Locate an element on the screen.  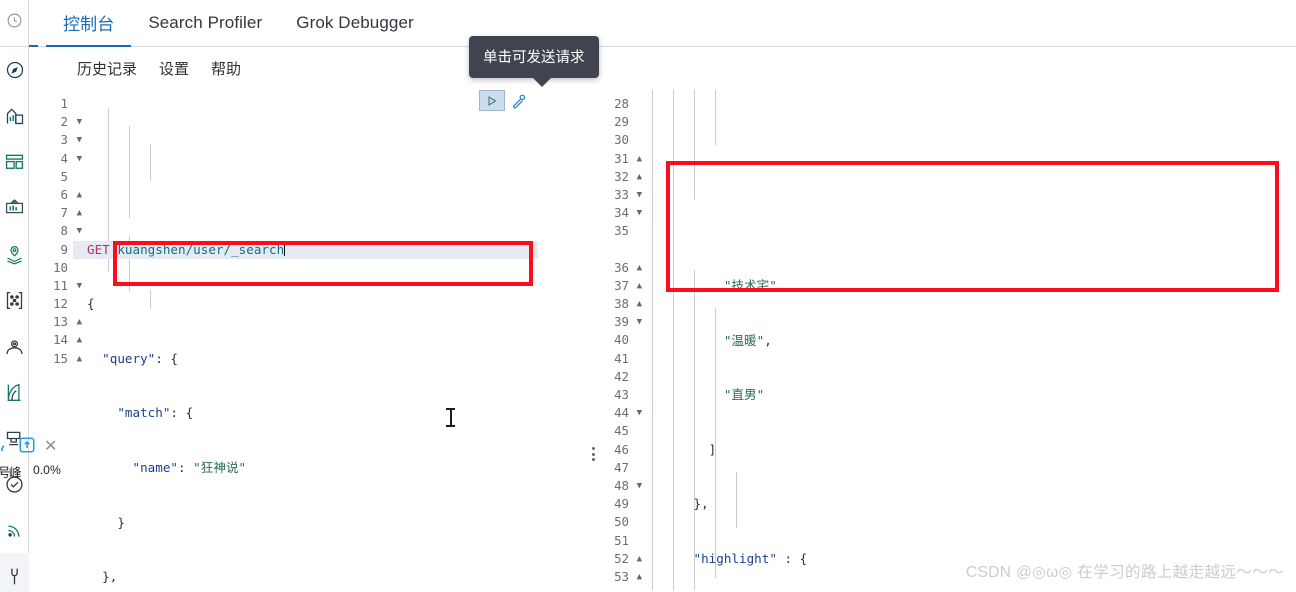
sidebar-item-recently-viewed is located at coordinates (14, 23).